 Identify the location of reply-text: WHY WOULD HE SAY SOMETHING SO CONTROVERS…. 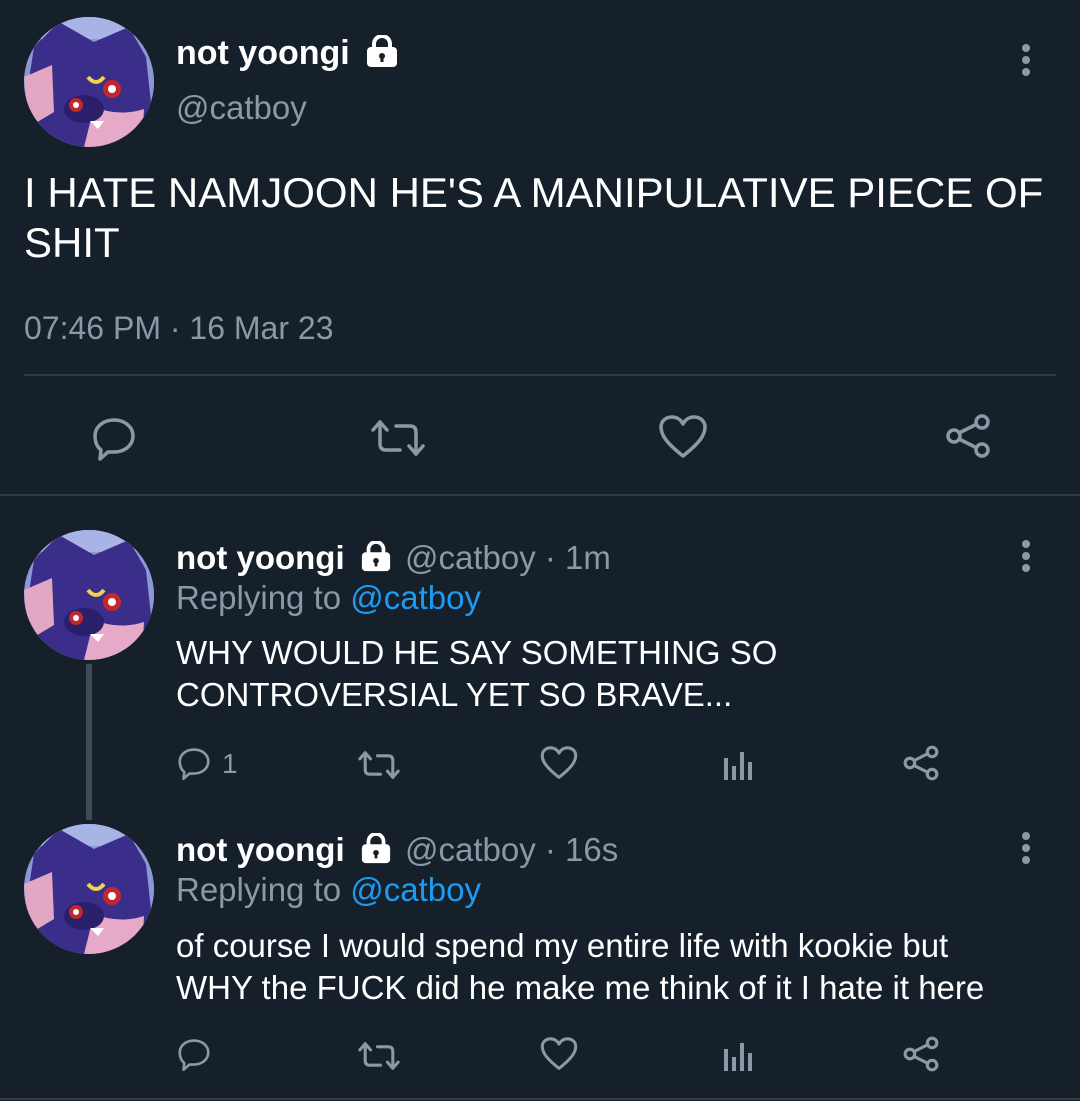
(476, 674).